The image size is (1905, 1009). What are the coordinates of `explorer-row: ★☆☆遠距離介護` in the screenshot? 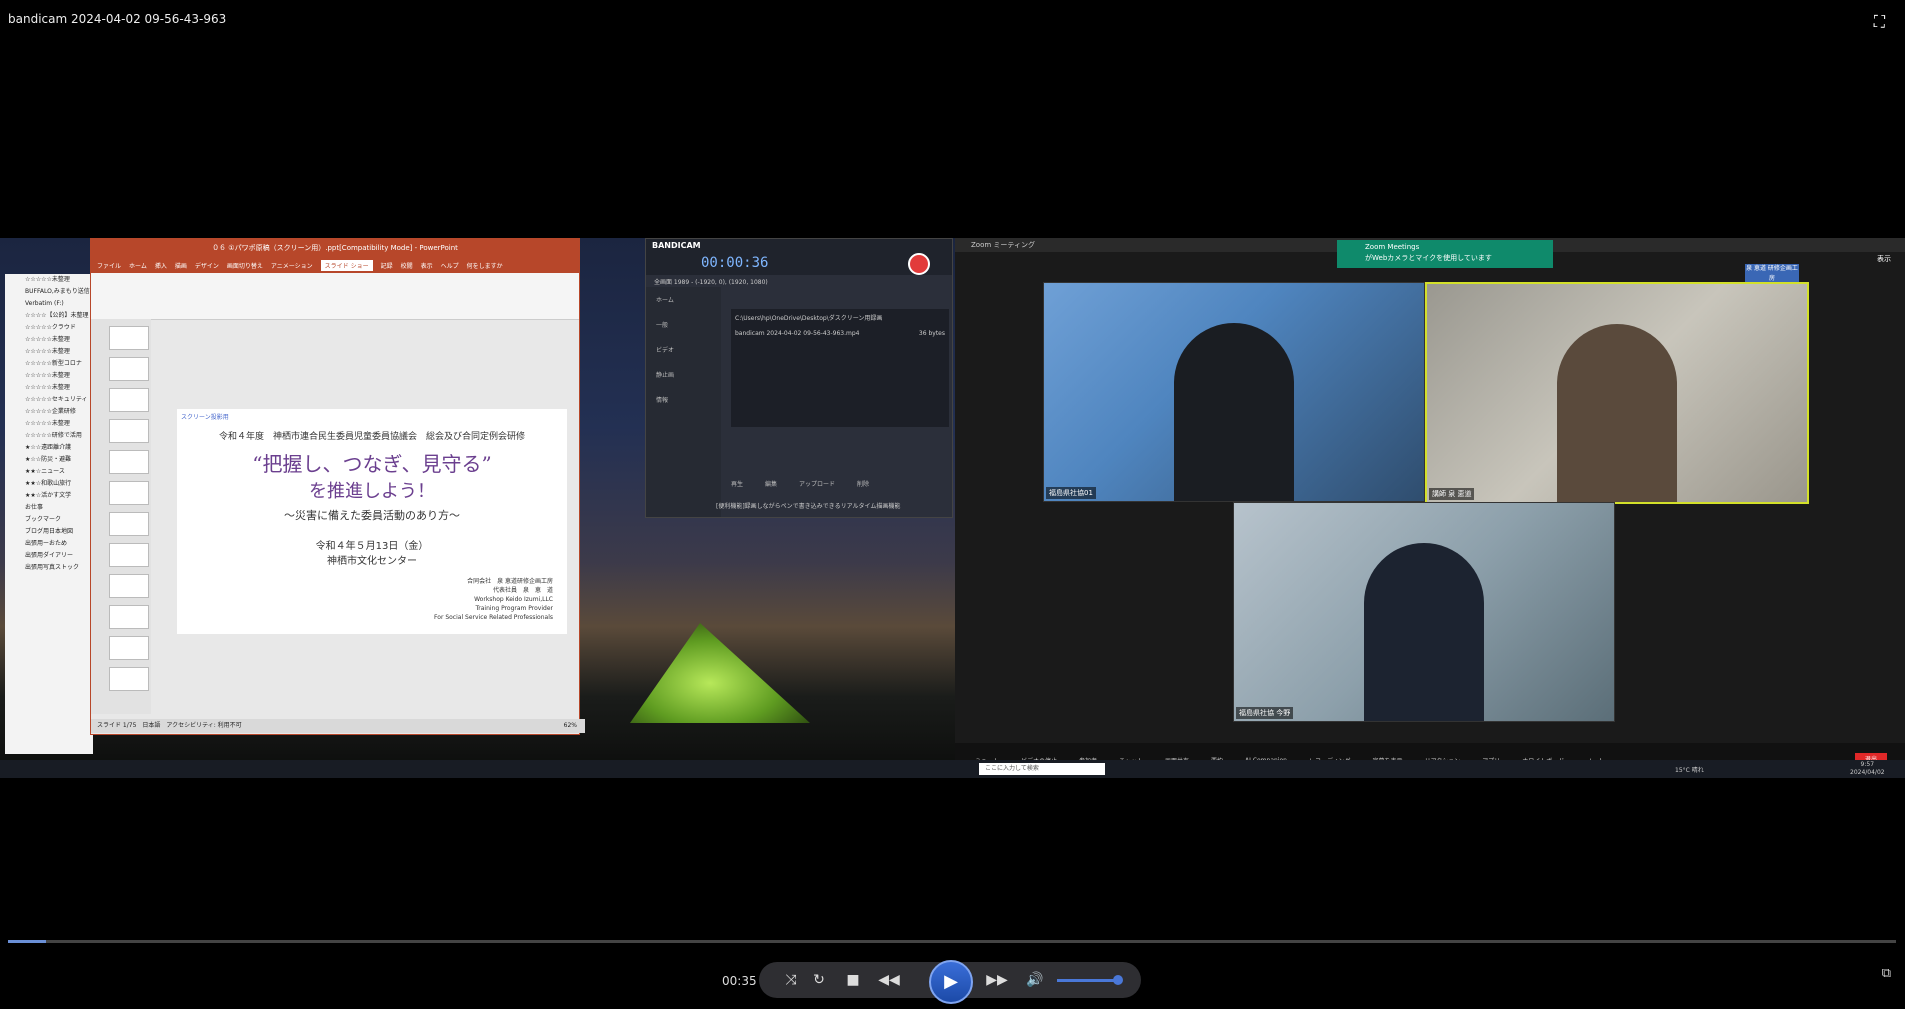 It's located at (49, 448).